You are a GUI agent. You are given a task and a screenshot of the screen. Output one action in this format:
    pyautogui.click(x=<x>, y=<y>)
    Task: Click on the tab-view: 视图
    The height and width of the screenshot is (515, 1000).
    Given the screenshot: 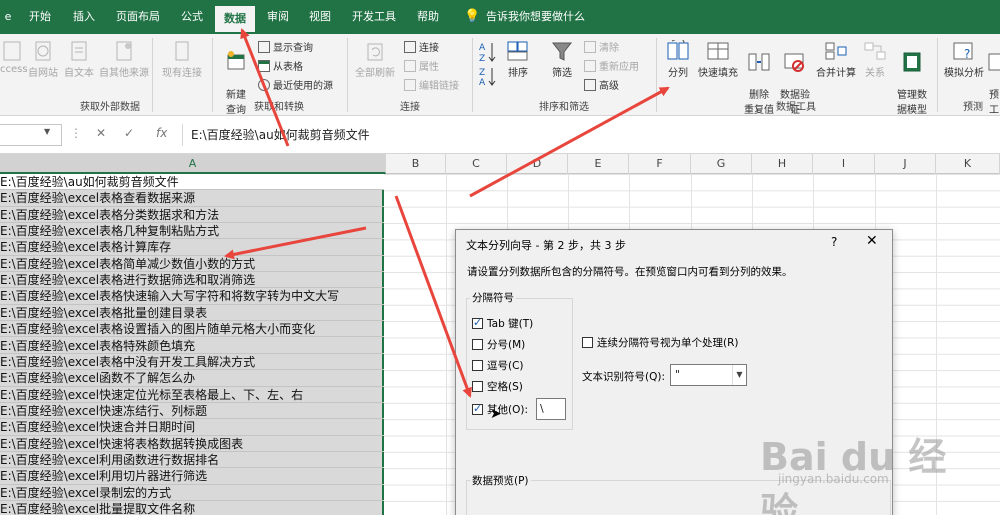 What is the action you would take?
    pyautogui.click(x=320, y=17)
    